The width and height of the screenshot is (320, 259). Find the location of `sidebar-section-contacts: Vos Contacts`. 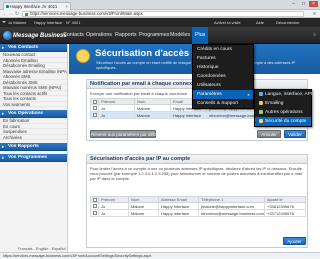

sidebar-section-contacts: Vos Contacts is located at coordinates (33, 48).